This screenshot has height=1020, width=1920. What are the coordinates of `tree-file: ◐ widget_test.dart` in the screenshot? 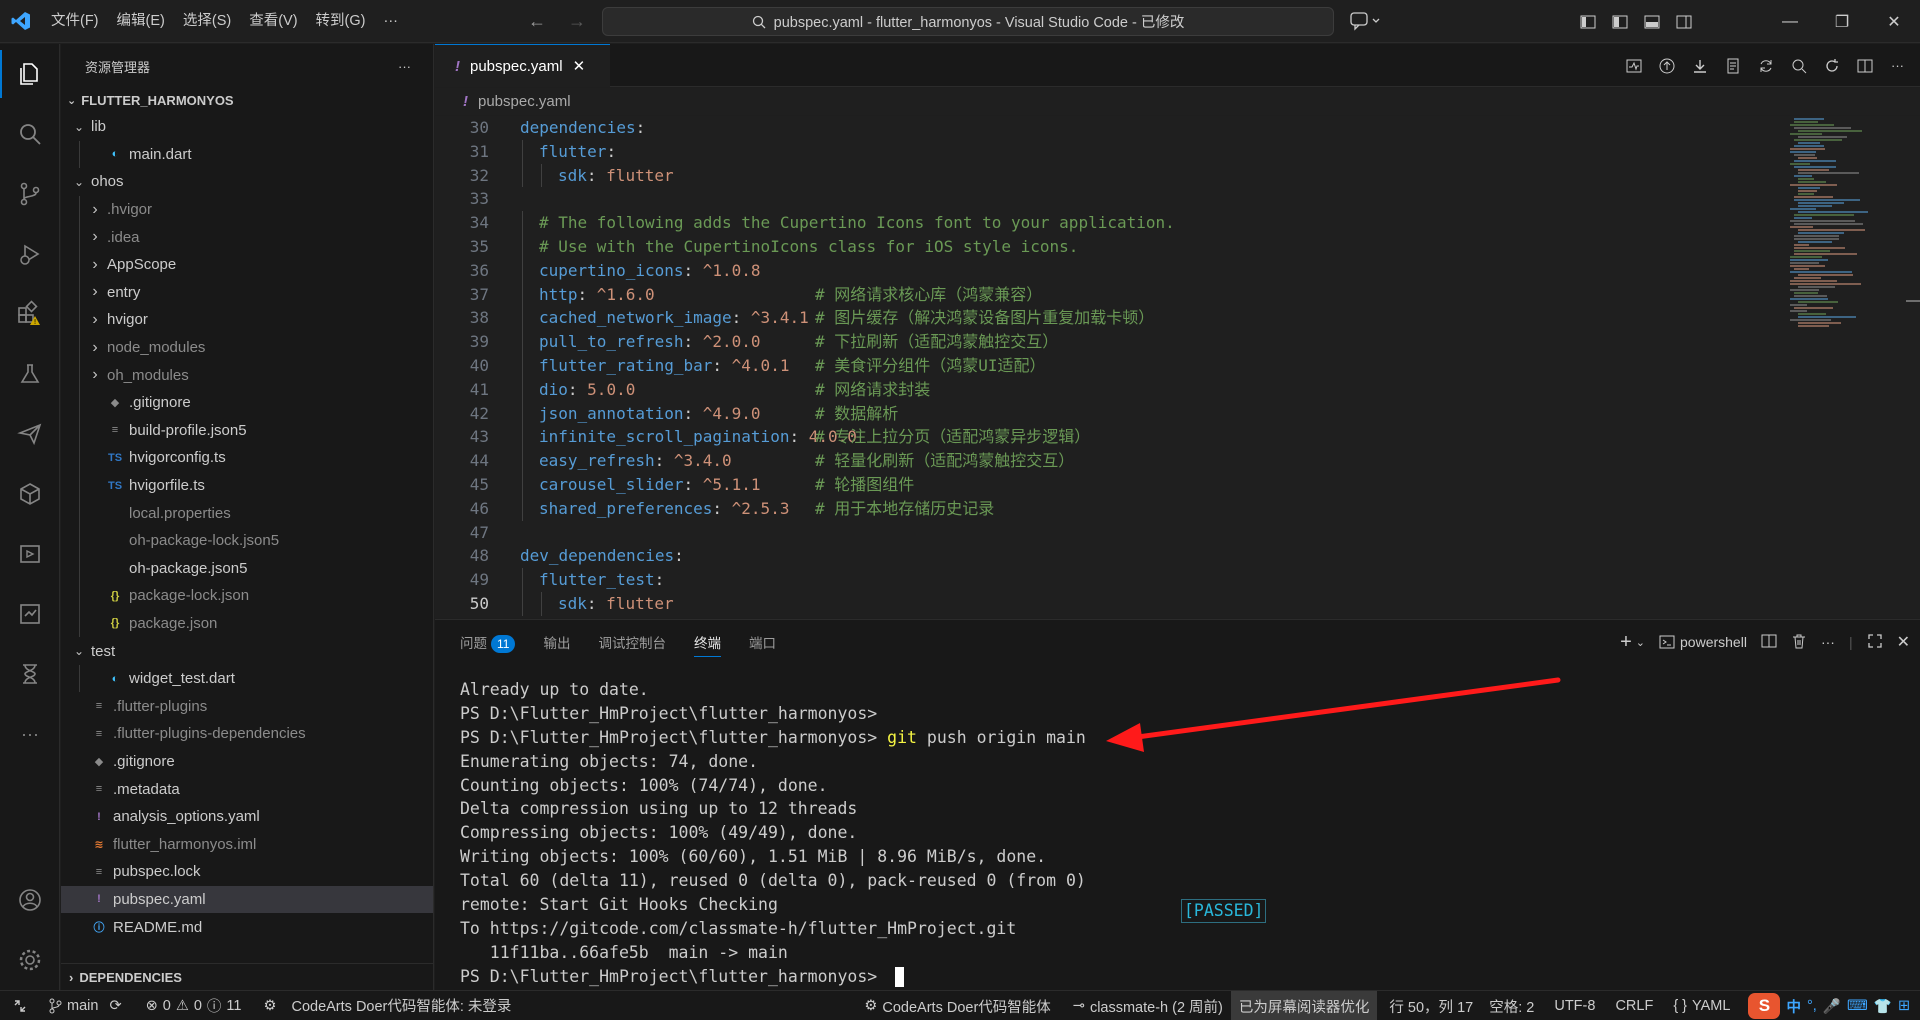 It's located at (247, 678).